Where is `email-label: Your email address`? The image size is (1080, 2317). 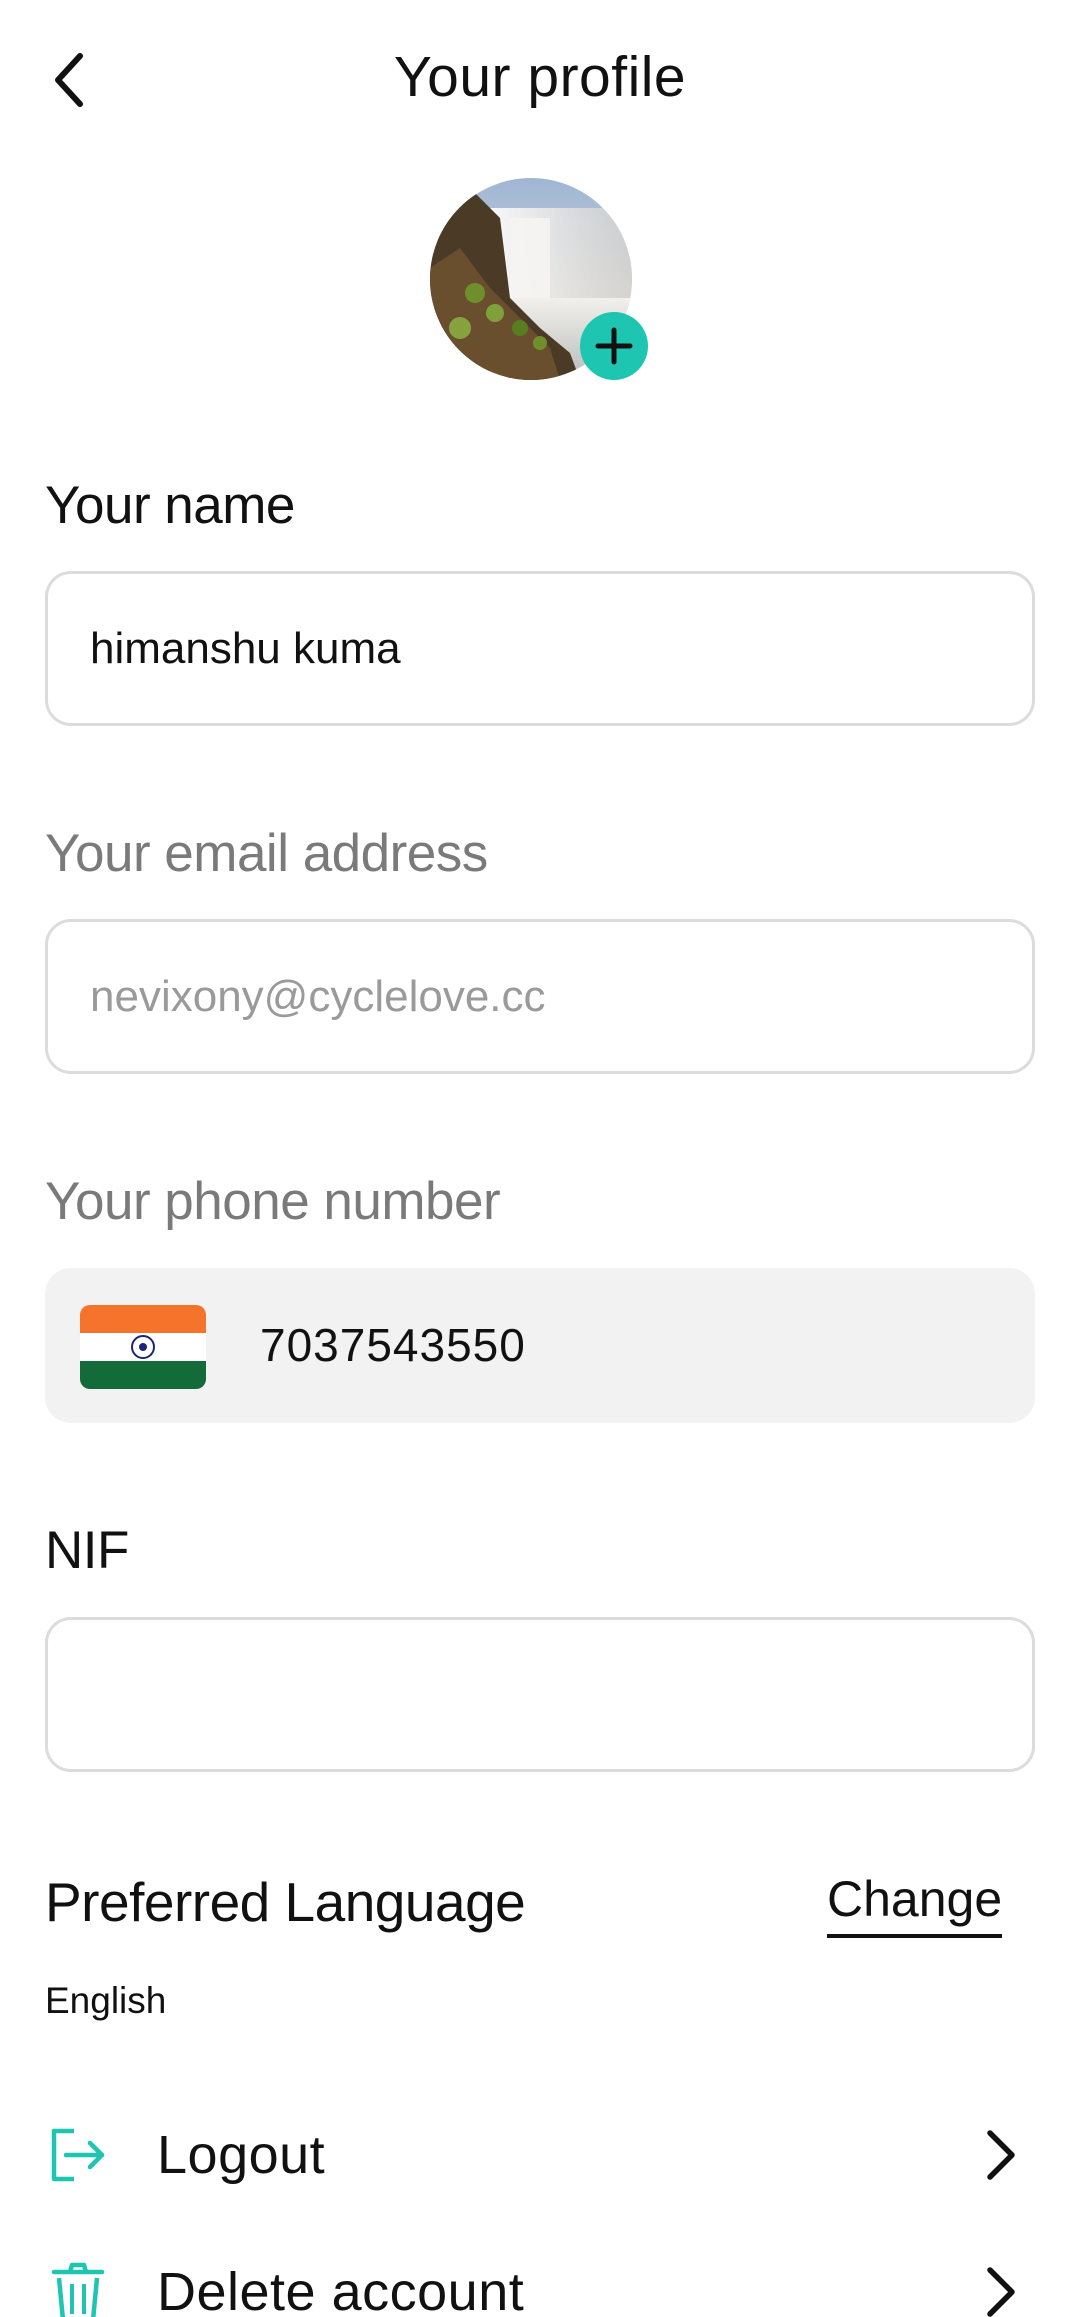
email-label: Your email address is located at coordinates (266, 853).